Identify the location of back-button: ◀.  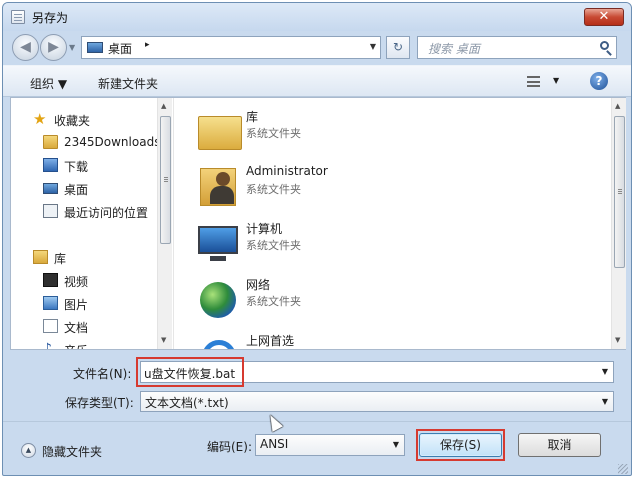
(25, 47).